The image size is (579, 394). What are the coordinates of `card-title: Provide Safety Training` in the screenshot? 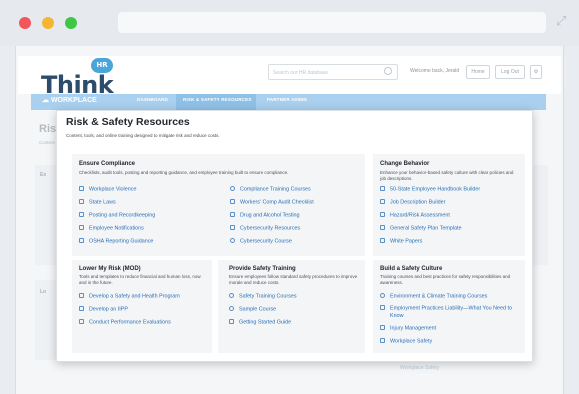 It's located at (262, 269).